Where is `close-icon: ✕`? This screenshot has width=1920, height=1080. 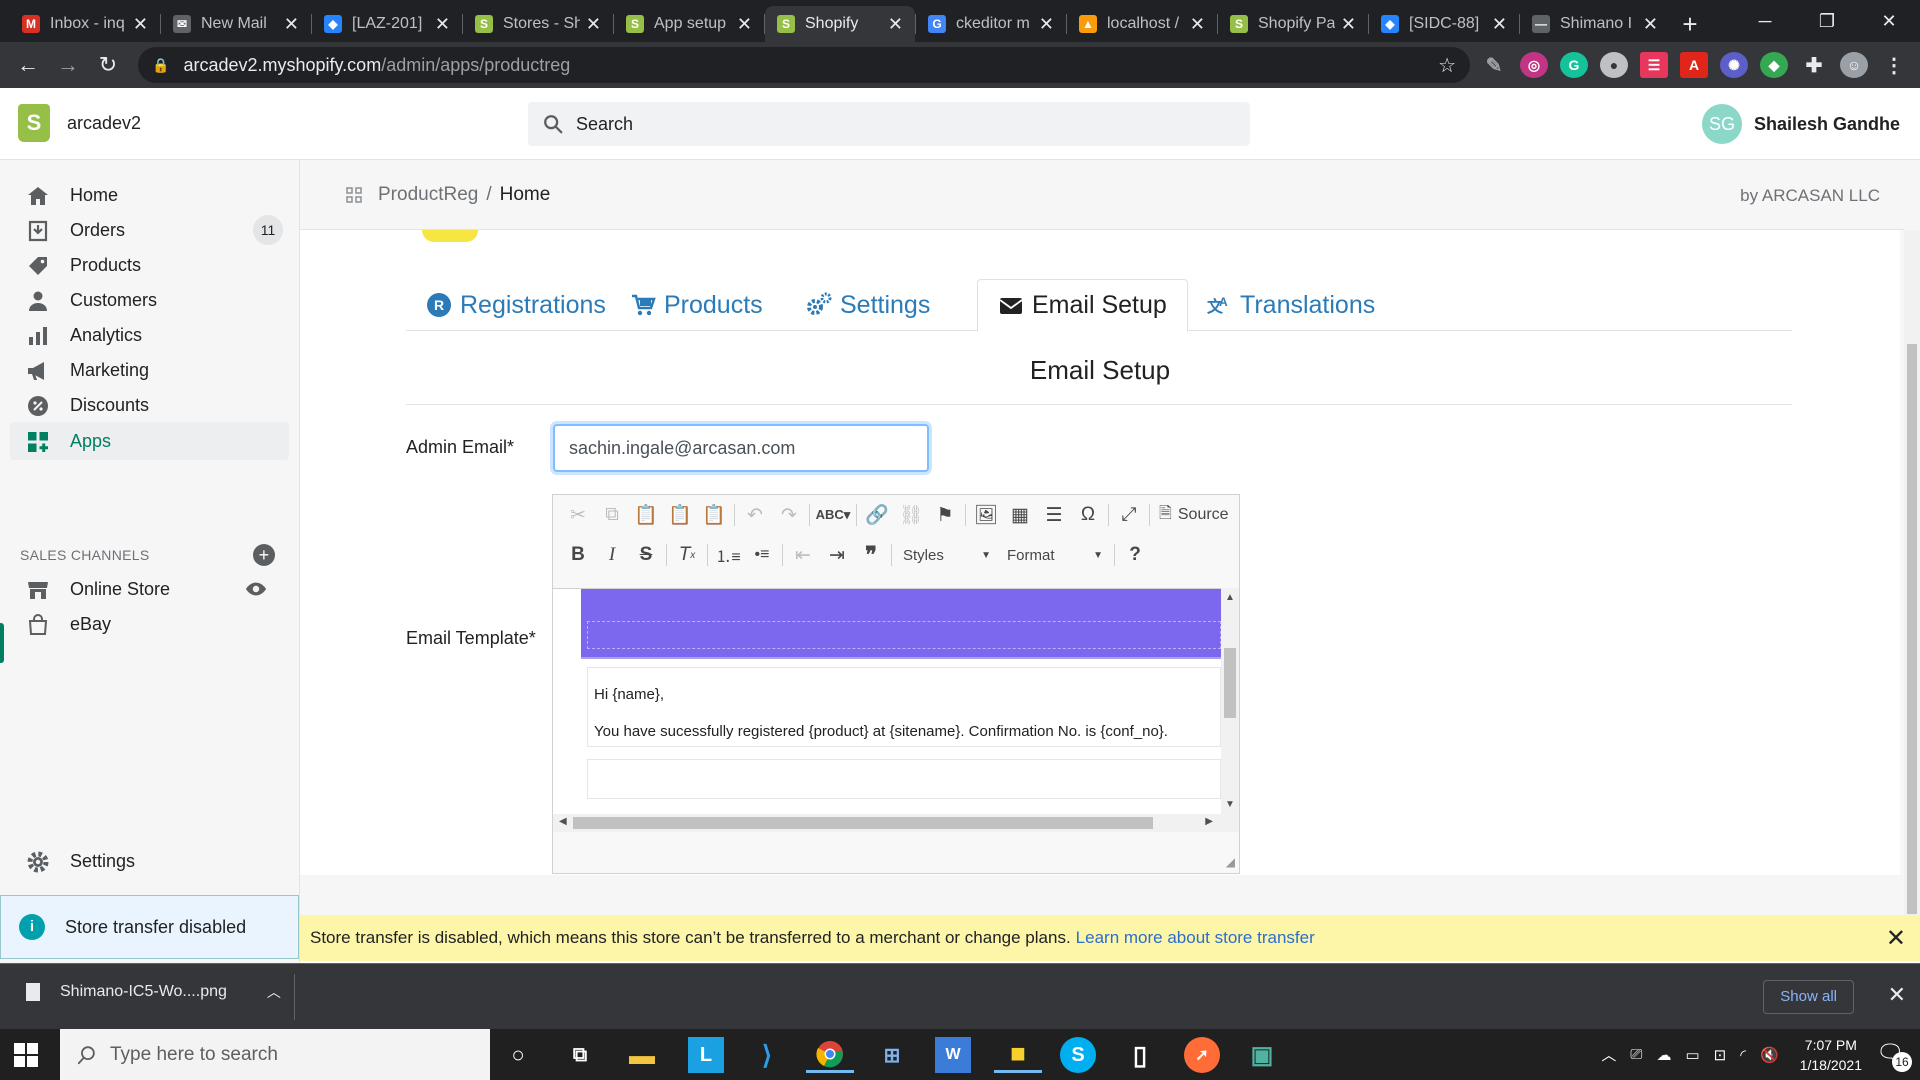 close-icon: ✕ is located at coordinates (1897, 995).